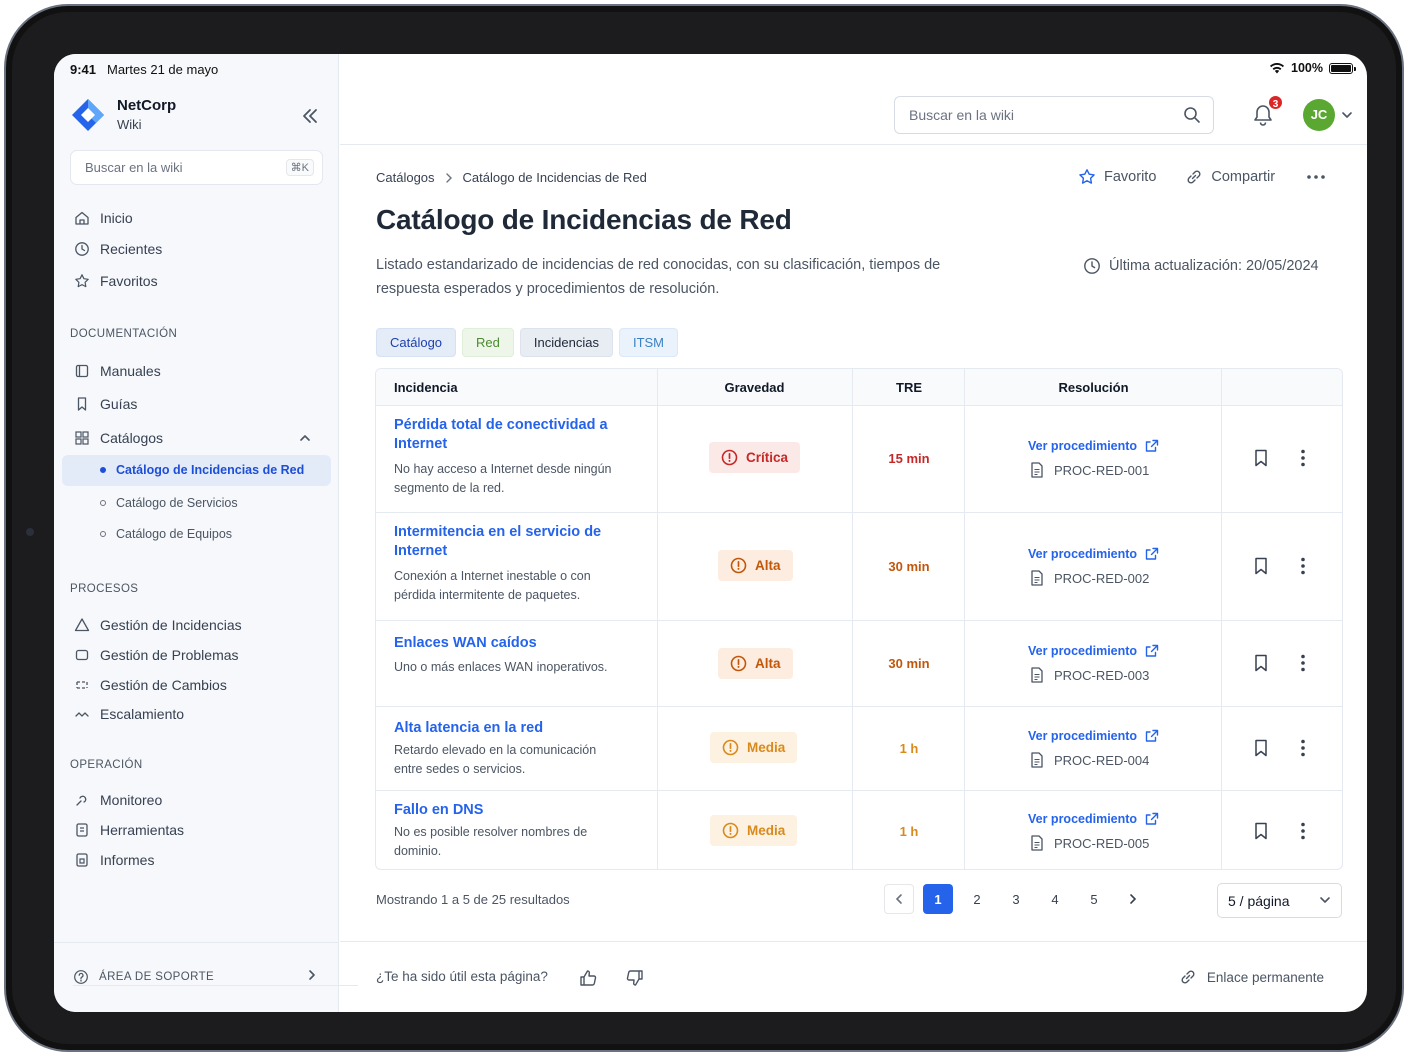 The height and width of the screenshot is (1056, 1408). Describe the element at coordinates (299, 167) in the screenshot. I see `shortcut-badge: ⌘K` at that location.